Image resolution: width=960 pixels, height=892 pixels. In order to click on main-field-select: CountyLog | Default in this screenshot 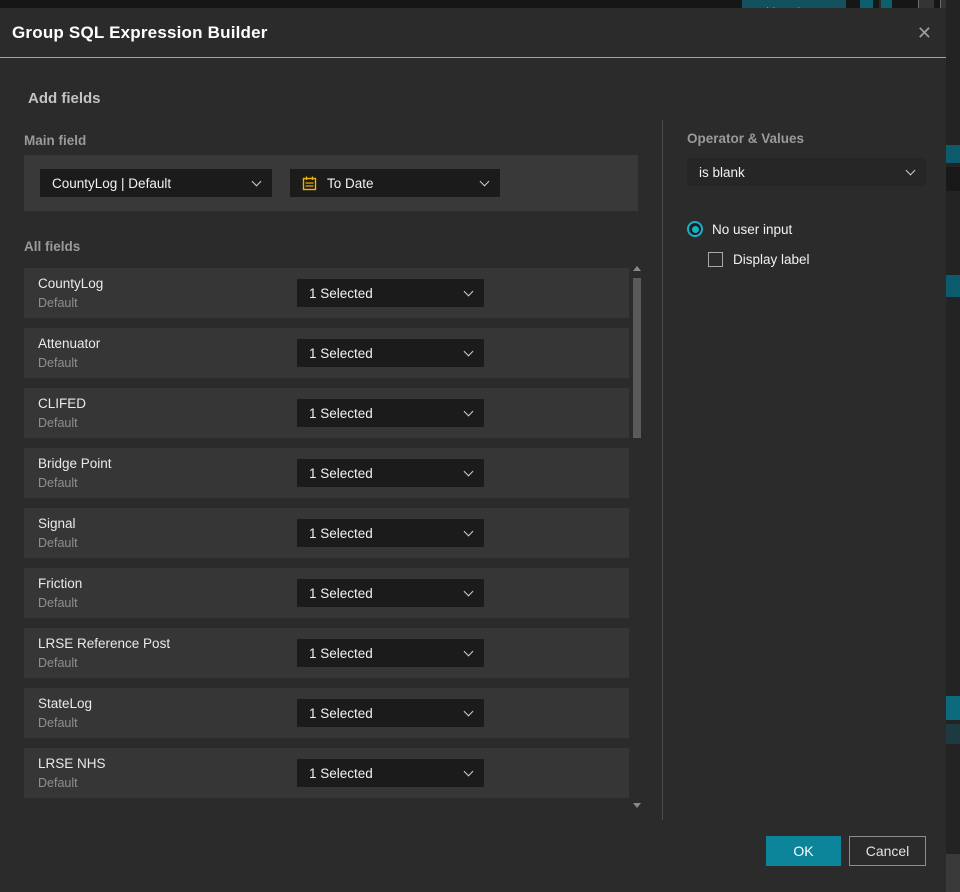, I will do `click(156, 183)`.